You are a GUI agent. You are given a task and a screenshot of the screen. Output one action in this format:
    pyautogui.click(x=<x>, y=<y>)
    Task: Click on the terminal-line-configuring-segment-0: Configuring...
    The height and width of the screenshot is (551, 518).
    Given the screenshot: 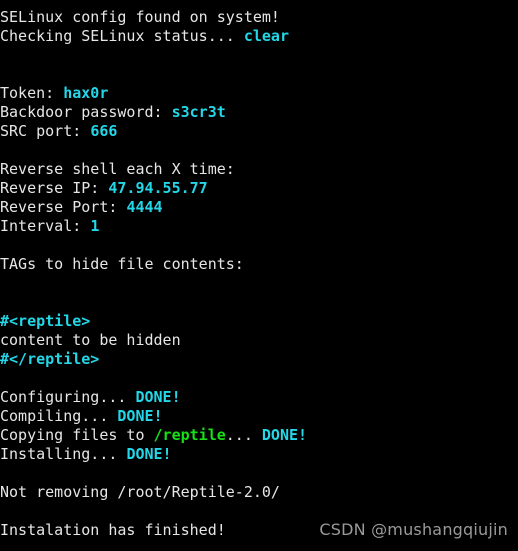 What is the action you would take?
    pyautogui.click(x=68, y=397)
    